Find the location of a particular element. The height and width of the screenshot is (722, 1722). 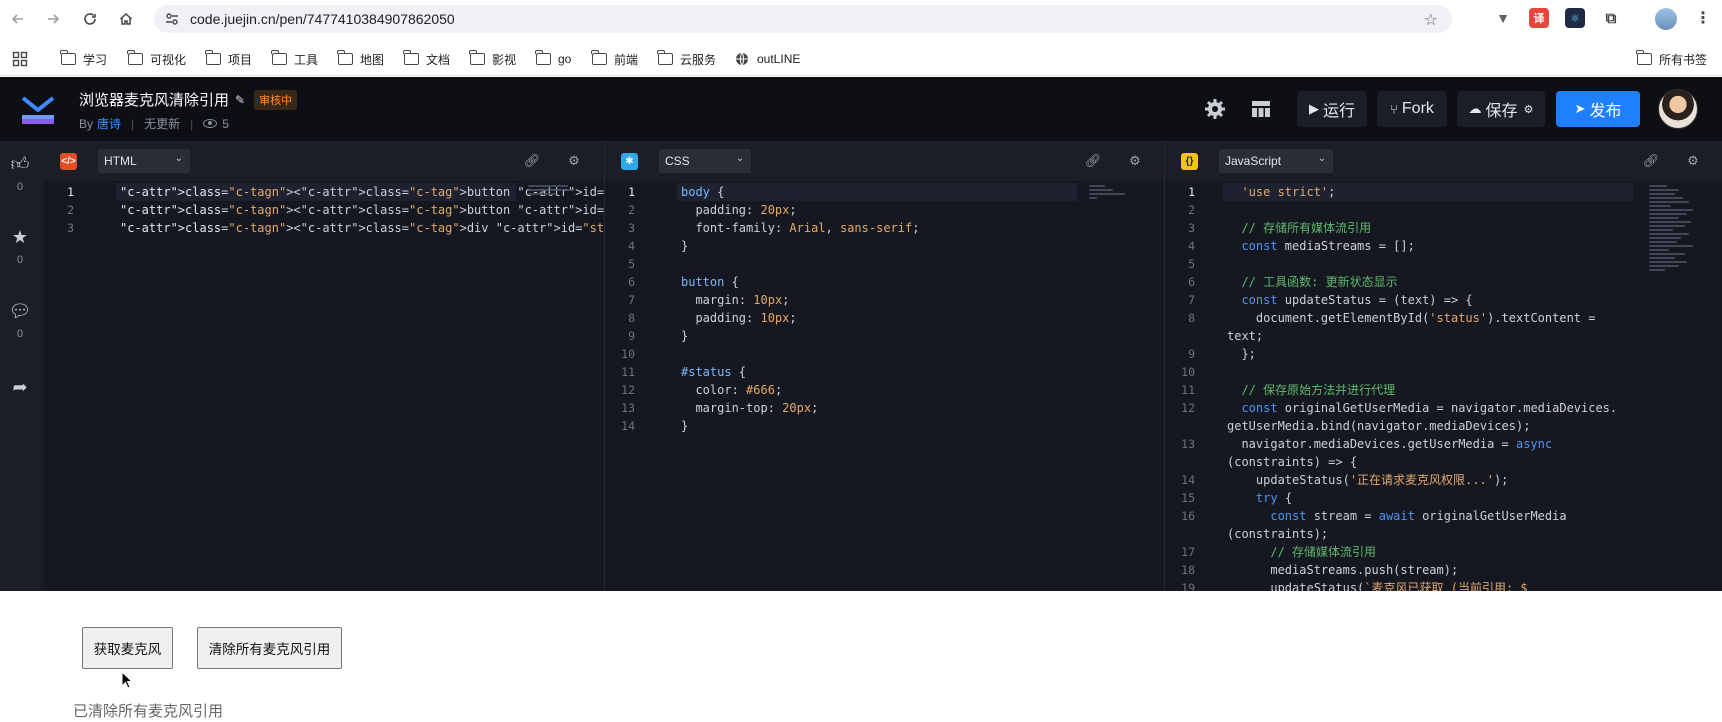

code-line: 9 }; is located at coordinates (1443, 354).